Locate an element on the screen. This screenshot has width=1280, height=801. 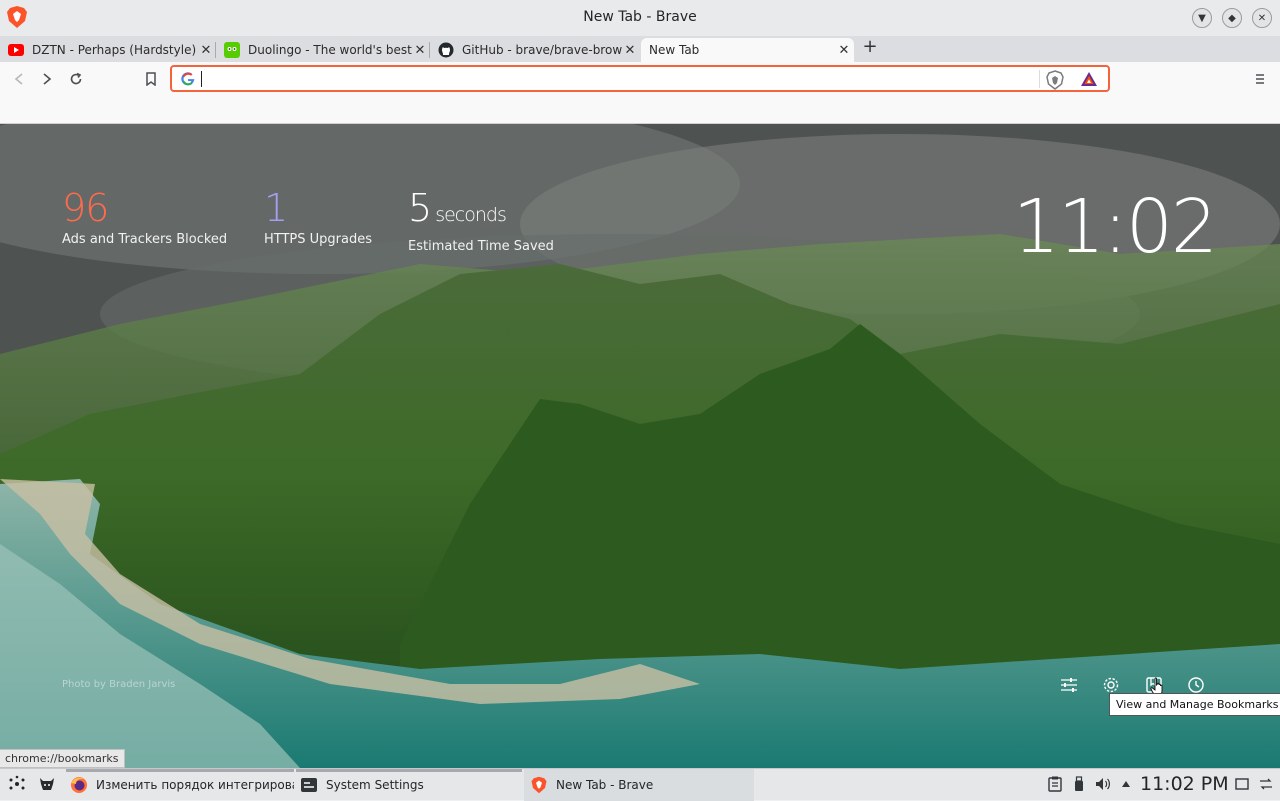
plus-icon: + is located at coordinates (870, 46).